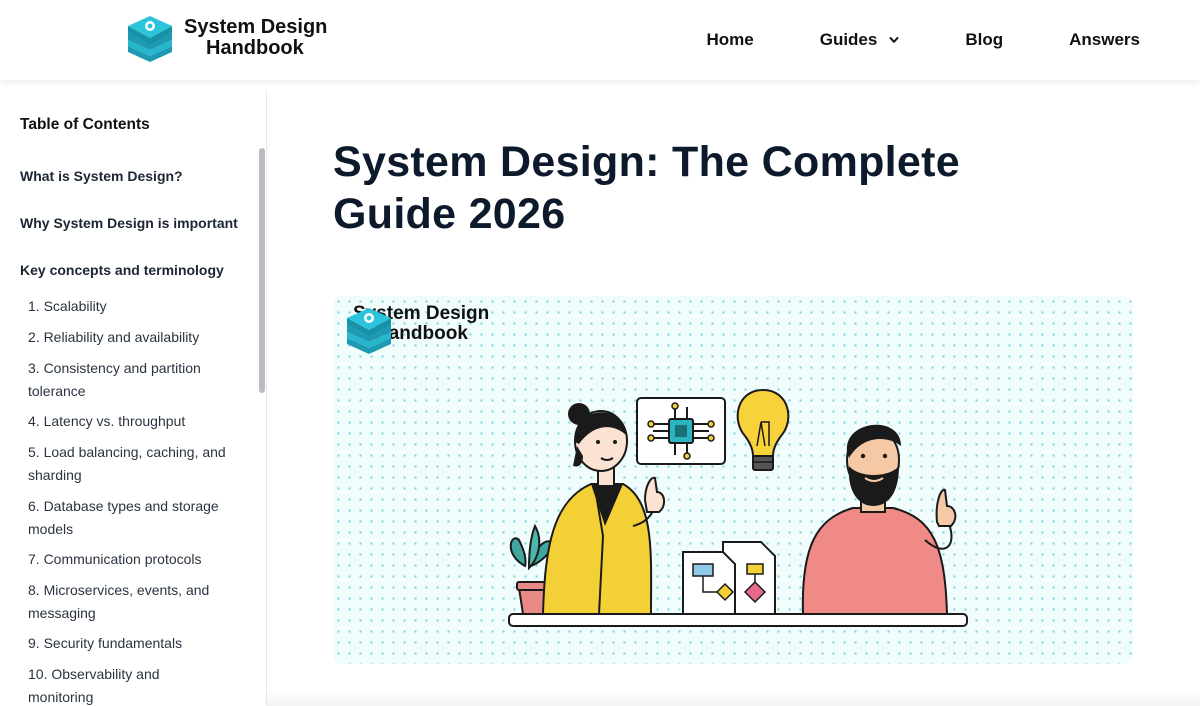  I want to click on brand-name: System Design Handbook, so click(255, 38).